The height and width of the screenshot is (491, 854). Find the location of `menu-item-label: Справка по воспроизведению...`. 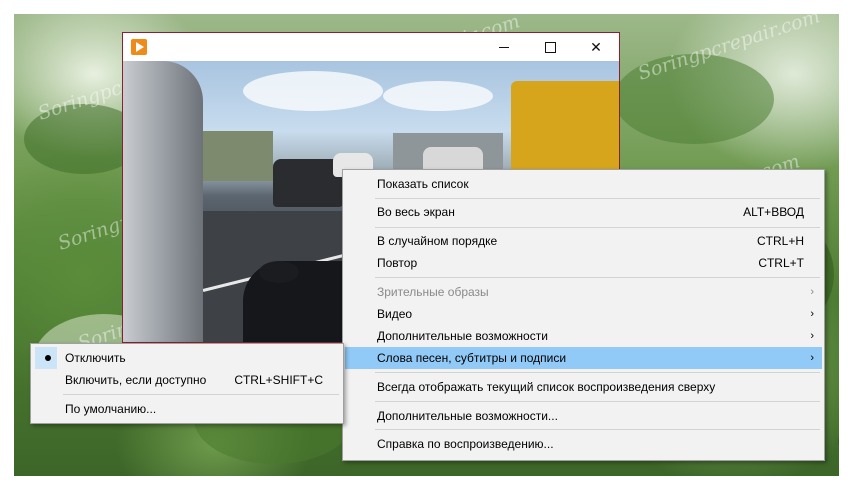

menu-item-label: Справка по воспроизведению... is located at coordinates (465, 444).